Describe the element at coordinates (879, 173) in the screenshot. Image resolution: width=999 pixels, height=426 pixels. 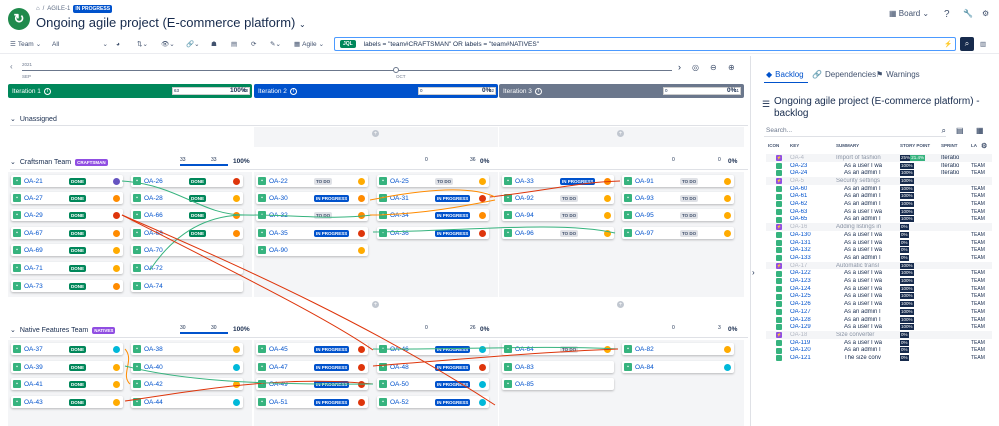
I see `backlog-row: OA-24 As an admin I 100% Iteratio TEAM` at that location.